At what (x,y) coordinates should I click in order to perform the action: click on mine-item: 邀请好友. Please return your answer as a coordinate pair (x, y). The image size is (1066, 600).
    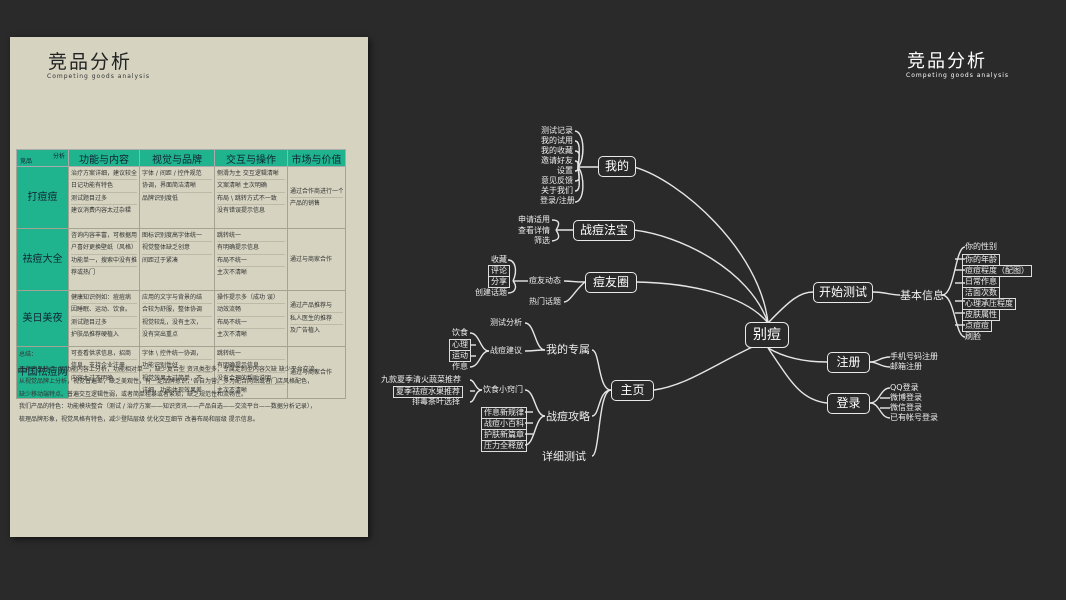
    Looking at the image, I should click on (557, 161).